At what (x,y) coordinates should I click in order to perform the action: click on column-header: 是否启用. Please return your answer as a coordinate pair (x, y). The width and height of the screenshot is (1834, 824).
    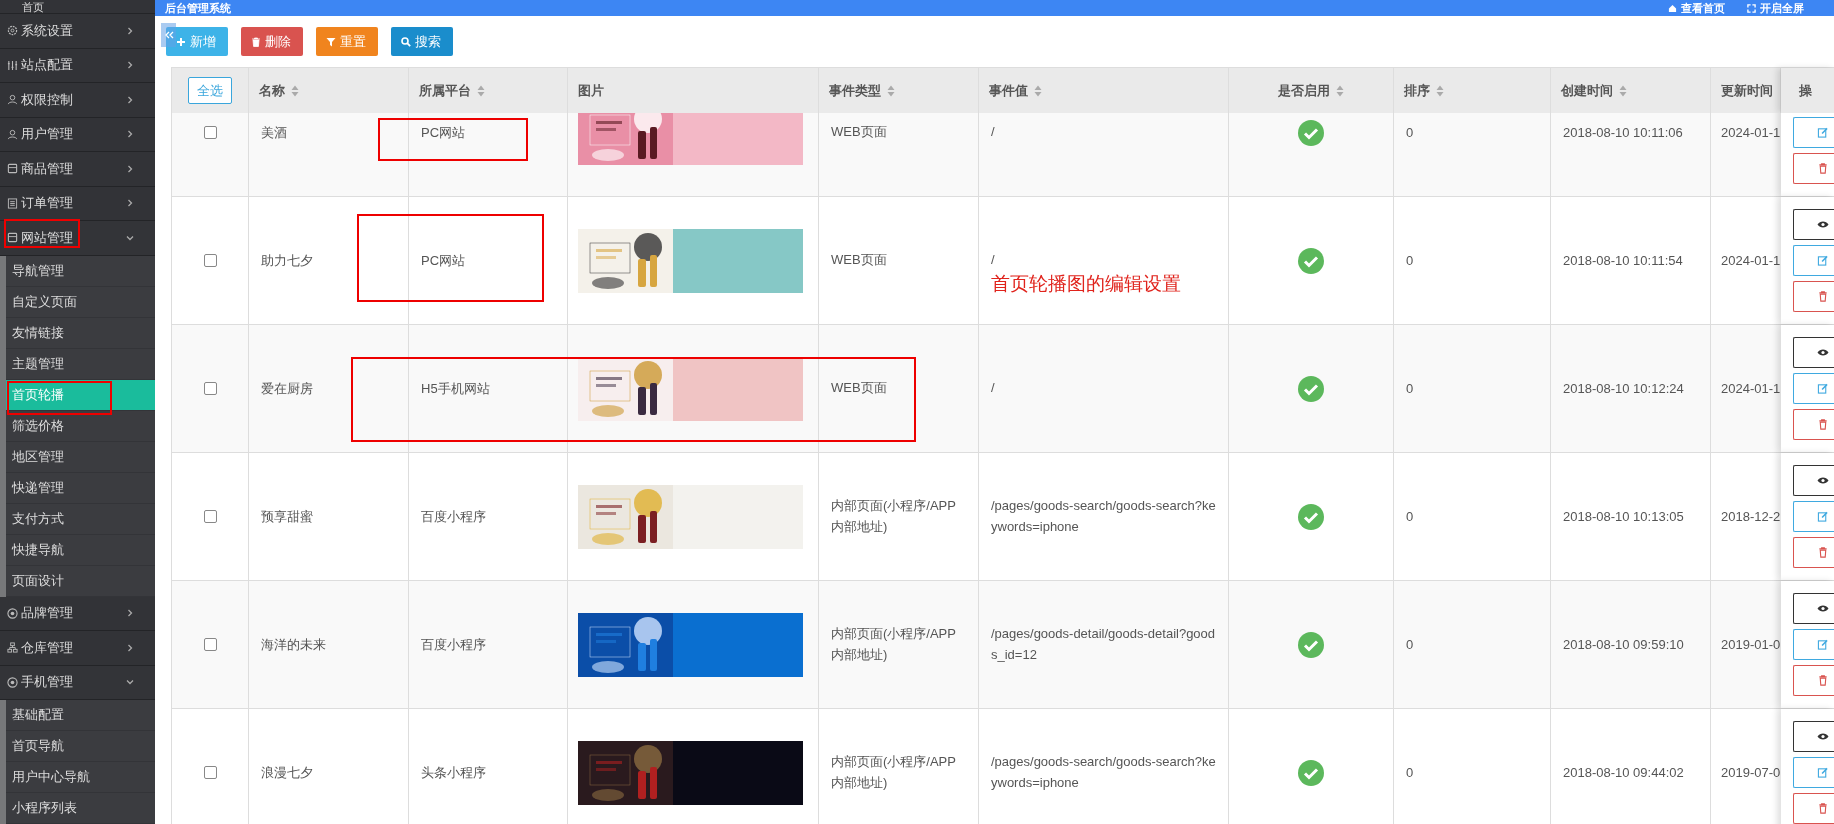
    Looking at the image, I should click on (1311, 90).